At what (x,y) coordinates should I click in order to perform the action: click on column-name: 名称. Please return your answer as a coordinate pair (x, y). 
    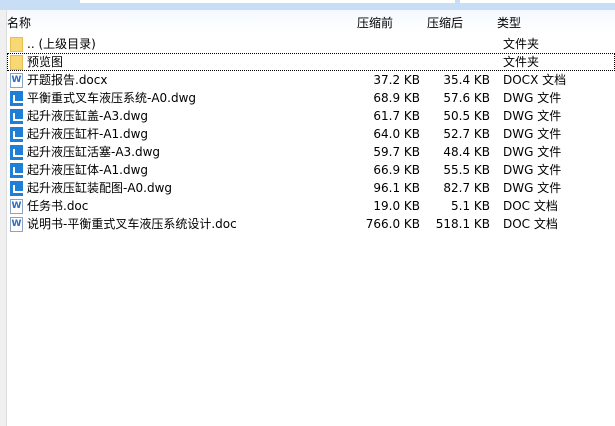
    Looking at the image, I should click on (19, 22).